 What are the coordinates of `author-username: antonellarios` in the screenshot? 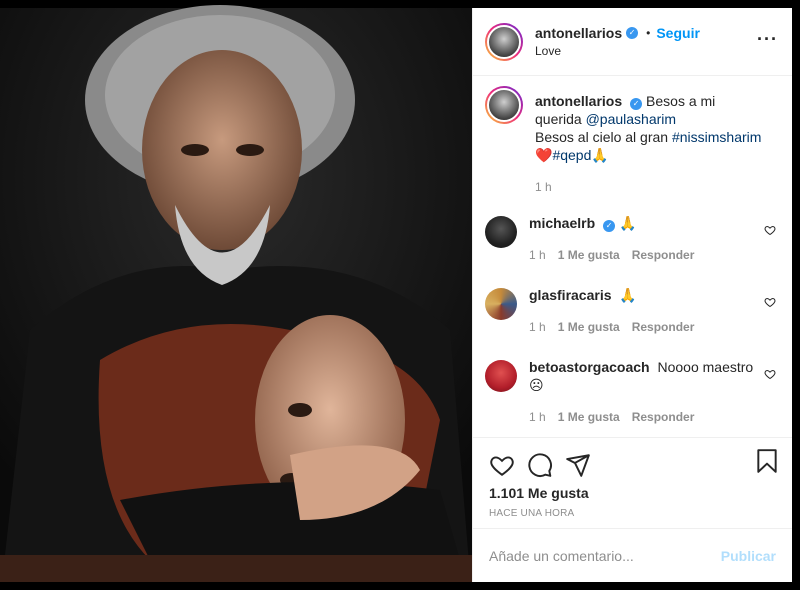 It's located at (578, 33).